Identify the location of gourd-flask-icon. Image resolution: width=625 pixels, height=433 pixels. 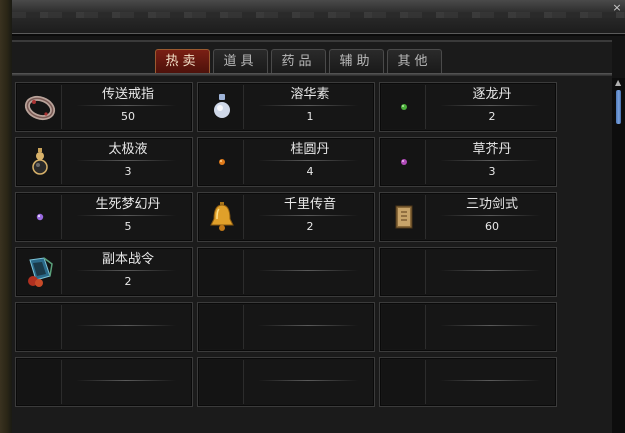
(40, 162).